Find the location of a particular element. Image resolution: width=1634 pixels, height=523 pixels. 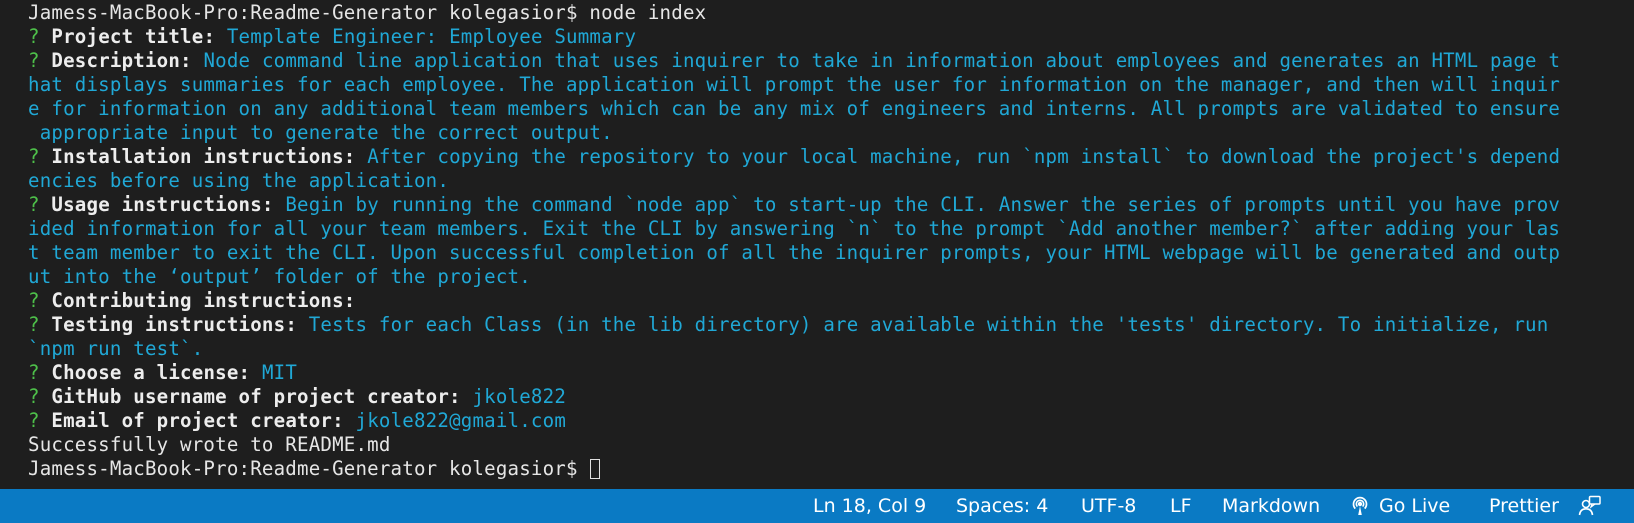

prompt-label: Choose a license: is located at coordinates (151, 372).